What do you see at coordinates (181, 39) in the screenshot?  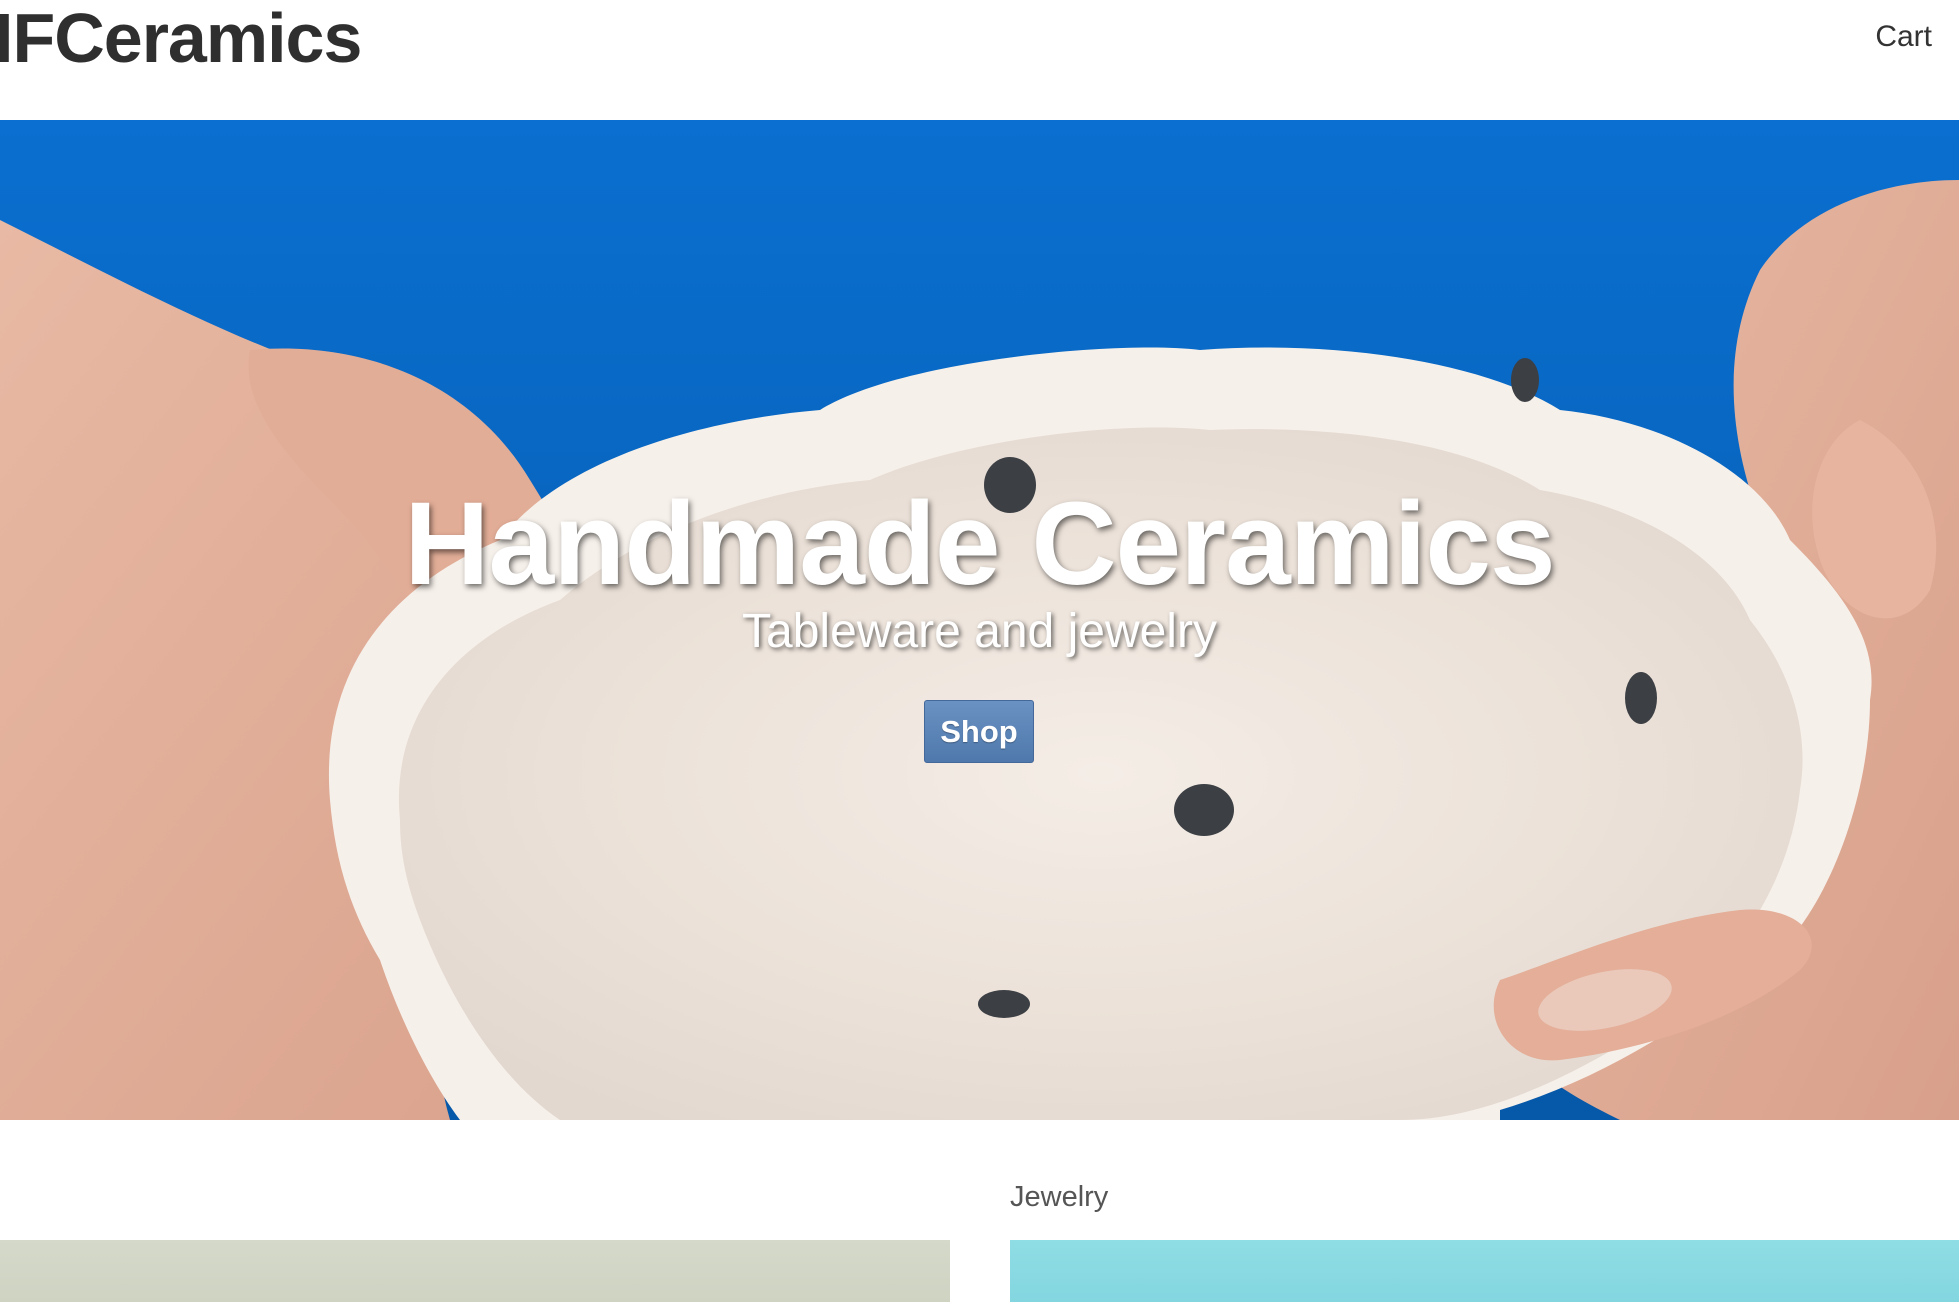 I see `brand-logo: IFCeramics` at bounding box center [181, 39].